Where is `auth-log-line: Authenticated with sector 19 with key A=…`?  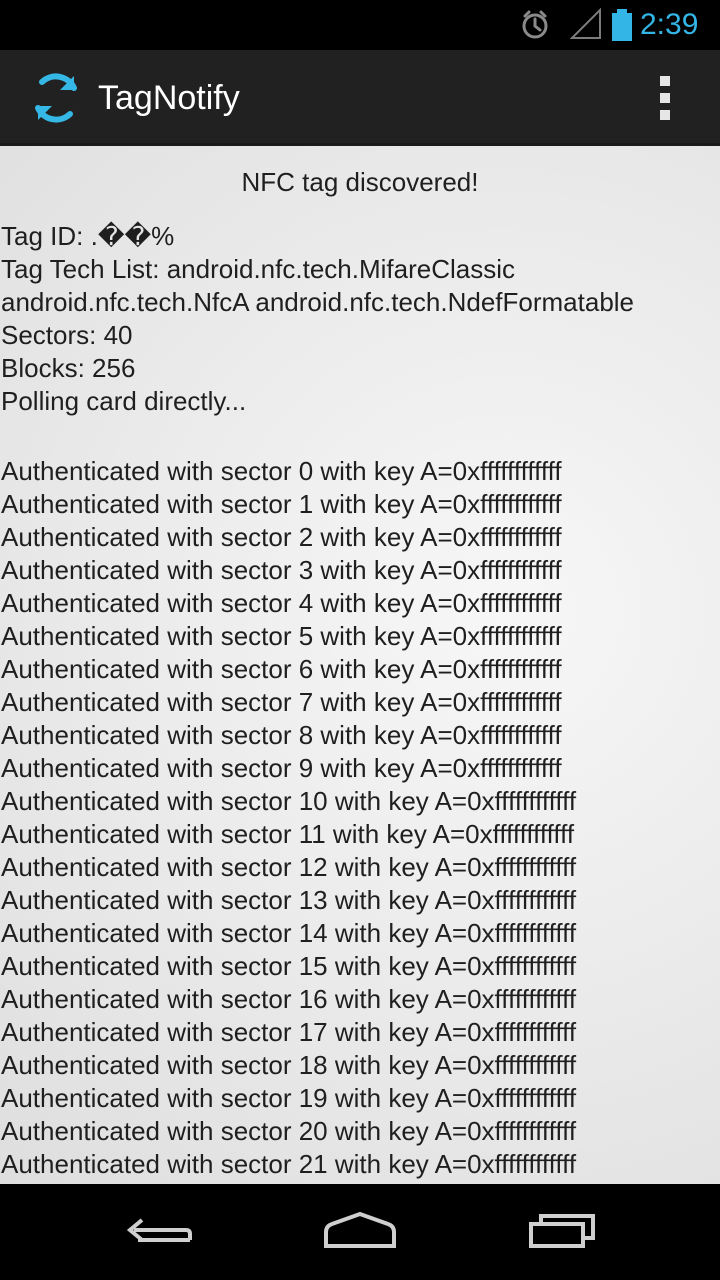 auth-log-line: Authenticated with sector 19 with key A=… is located at coordinates (289, 1098).